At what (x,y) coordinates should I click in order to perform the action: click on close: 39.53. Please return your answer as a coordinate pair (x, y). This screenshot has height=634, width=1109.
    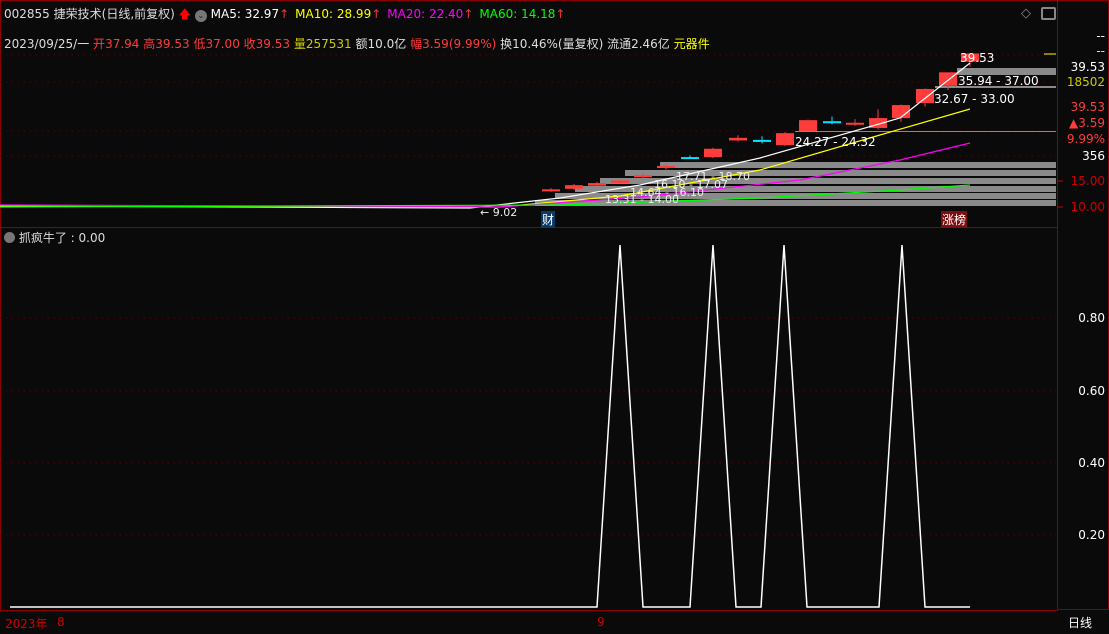
    Looking at the image, I should click on (273, 44).